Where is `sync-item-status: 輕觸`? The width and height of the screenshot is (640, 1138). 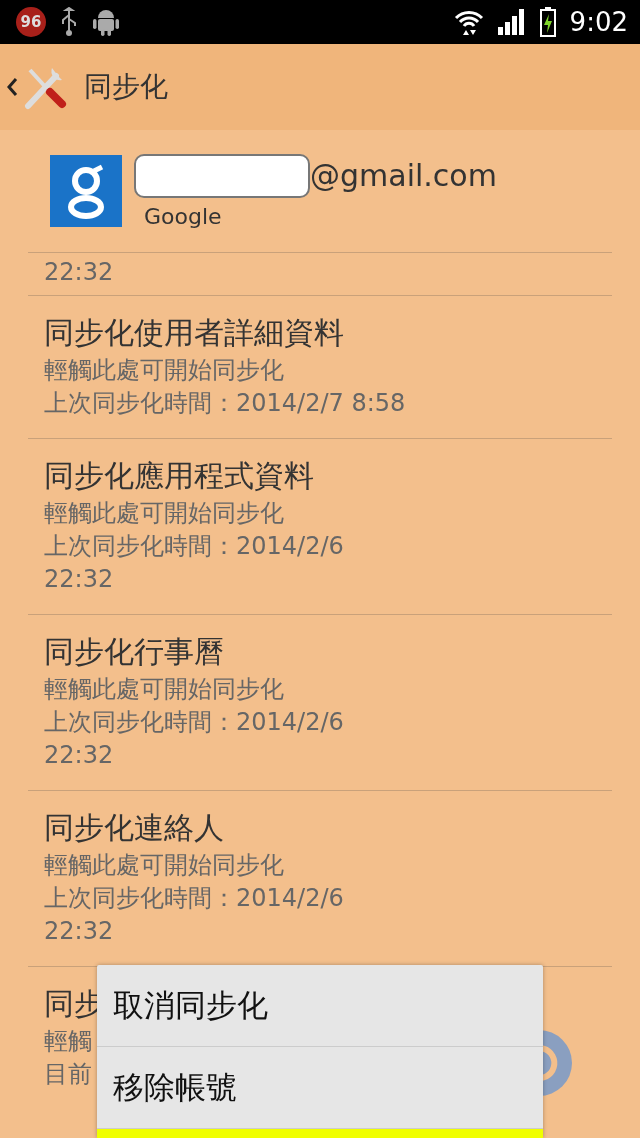
sync-item-status: 輕觸 is located at coordinates (68, 1041).